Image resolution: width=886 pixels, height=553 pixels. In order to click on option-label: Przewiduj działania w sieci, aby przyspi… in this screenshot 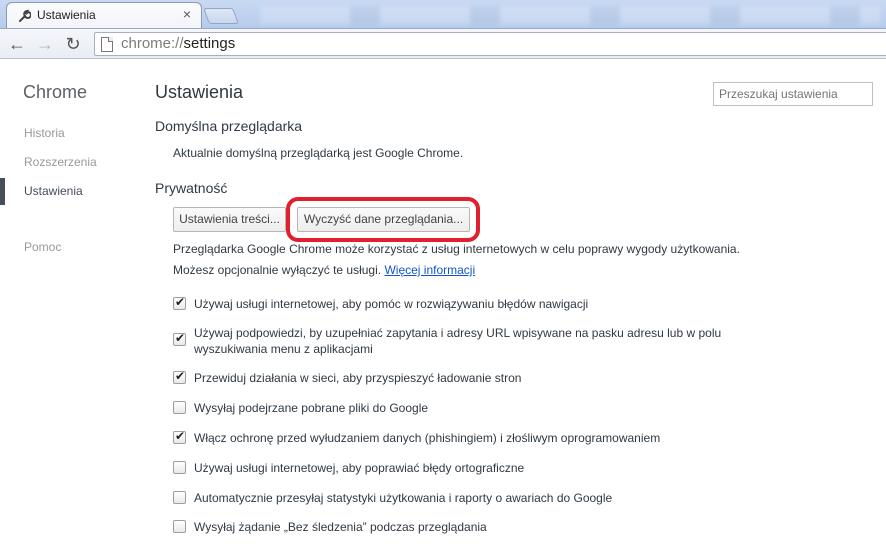, I will do `click(358, 378)`.